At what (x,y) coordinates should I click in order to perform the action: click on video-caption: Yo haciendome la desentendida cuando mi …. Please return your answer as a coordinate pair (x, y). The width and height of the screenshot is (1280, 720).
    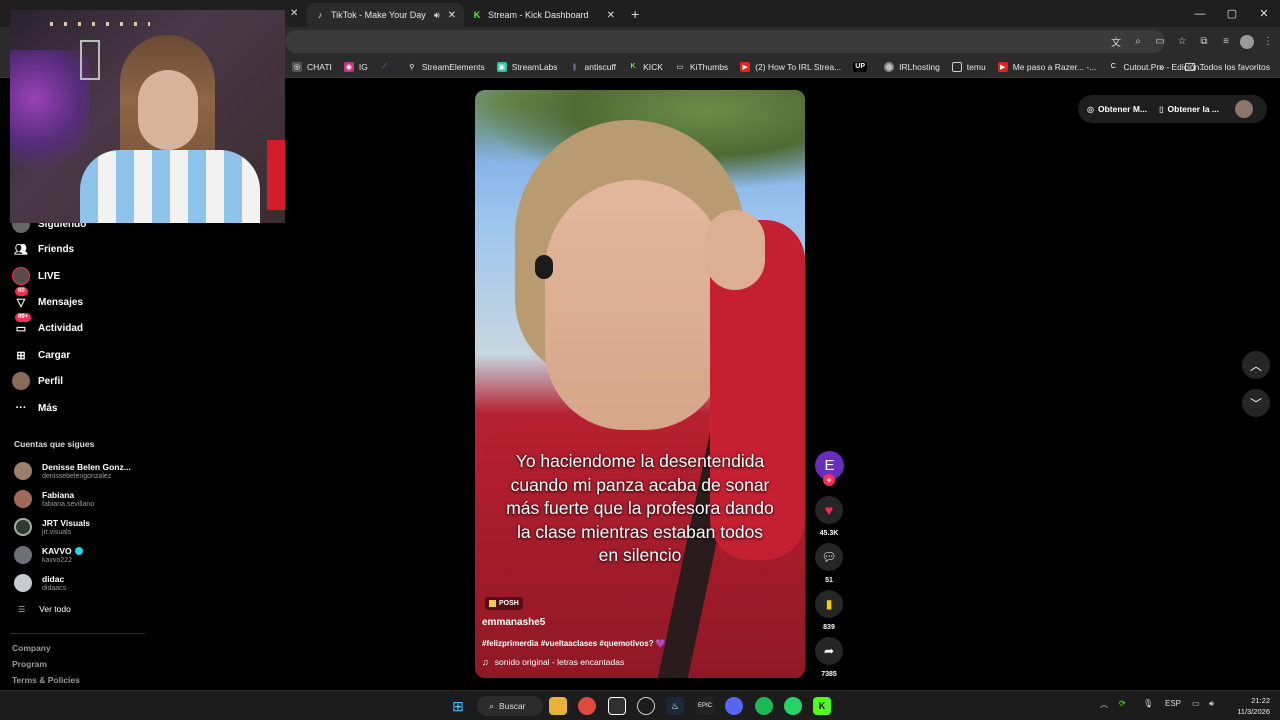
    Looking at the image, I should click on (640, 508).